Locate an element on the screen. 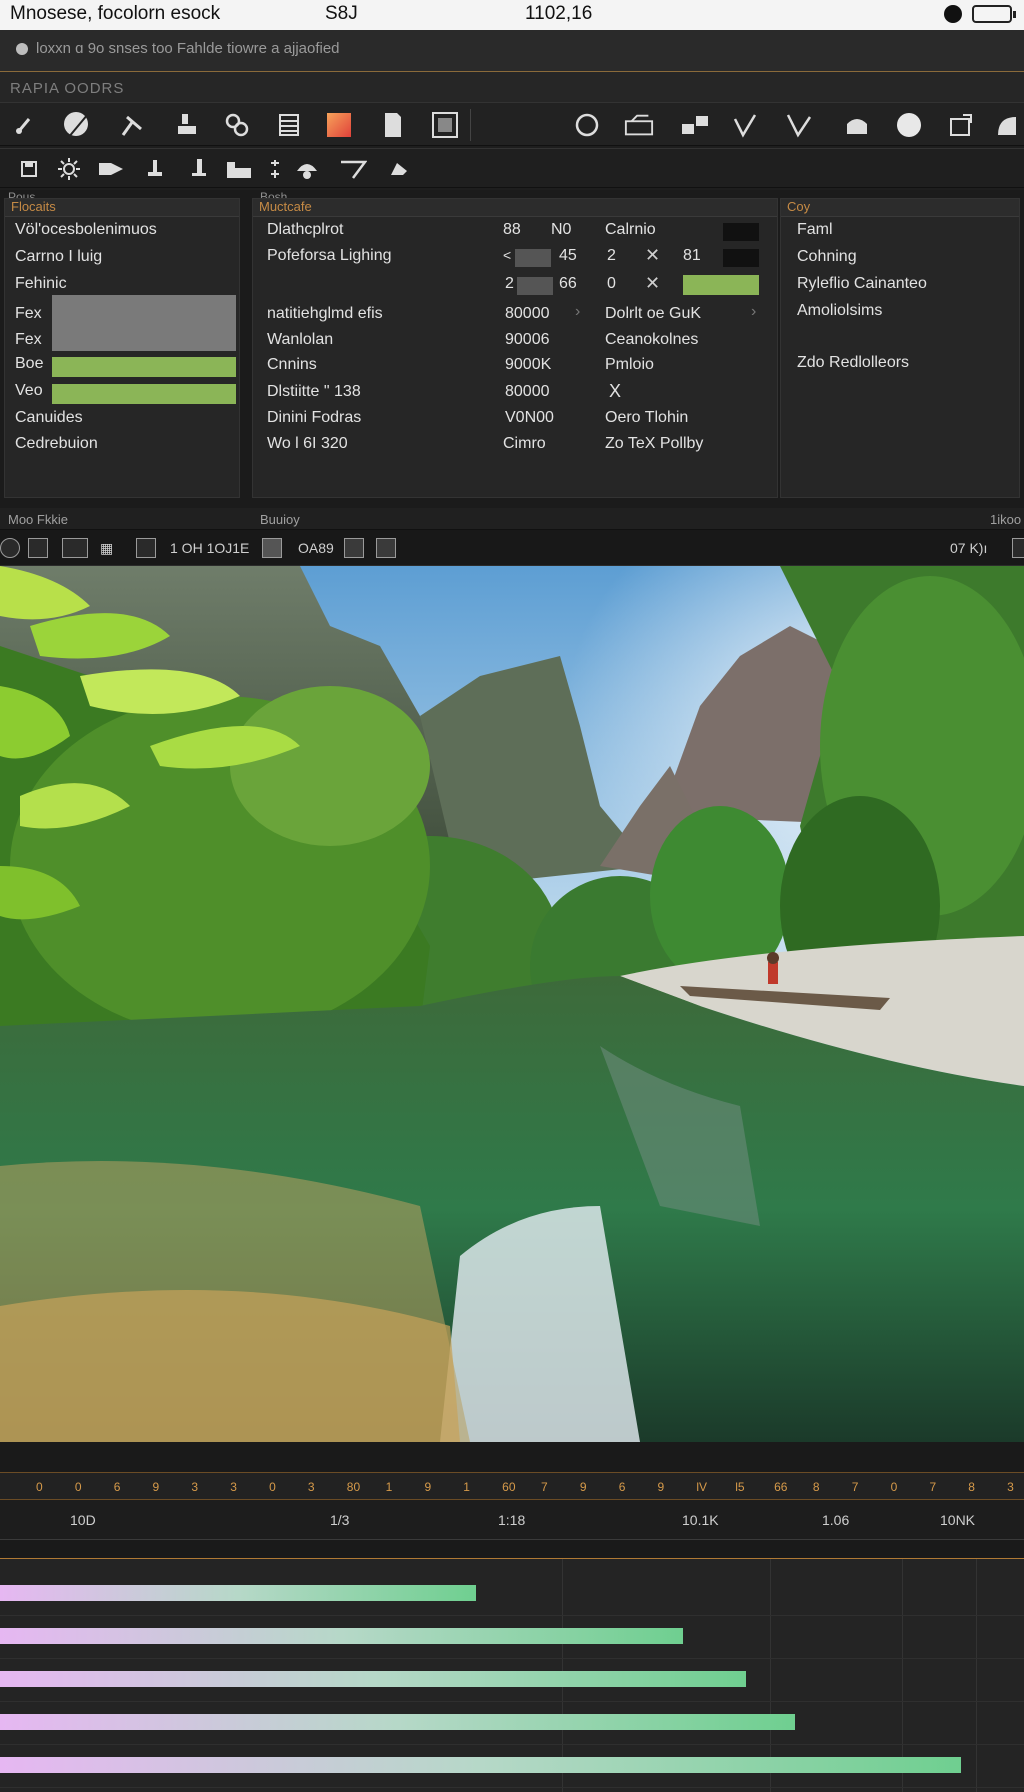 The image size is (1024, 1792). right-item: Ryleflio Cainanteo is located at coordinates (862, 284).